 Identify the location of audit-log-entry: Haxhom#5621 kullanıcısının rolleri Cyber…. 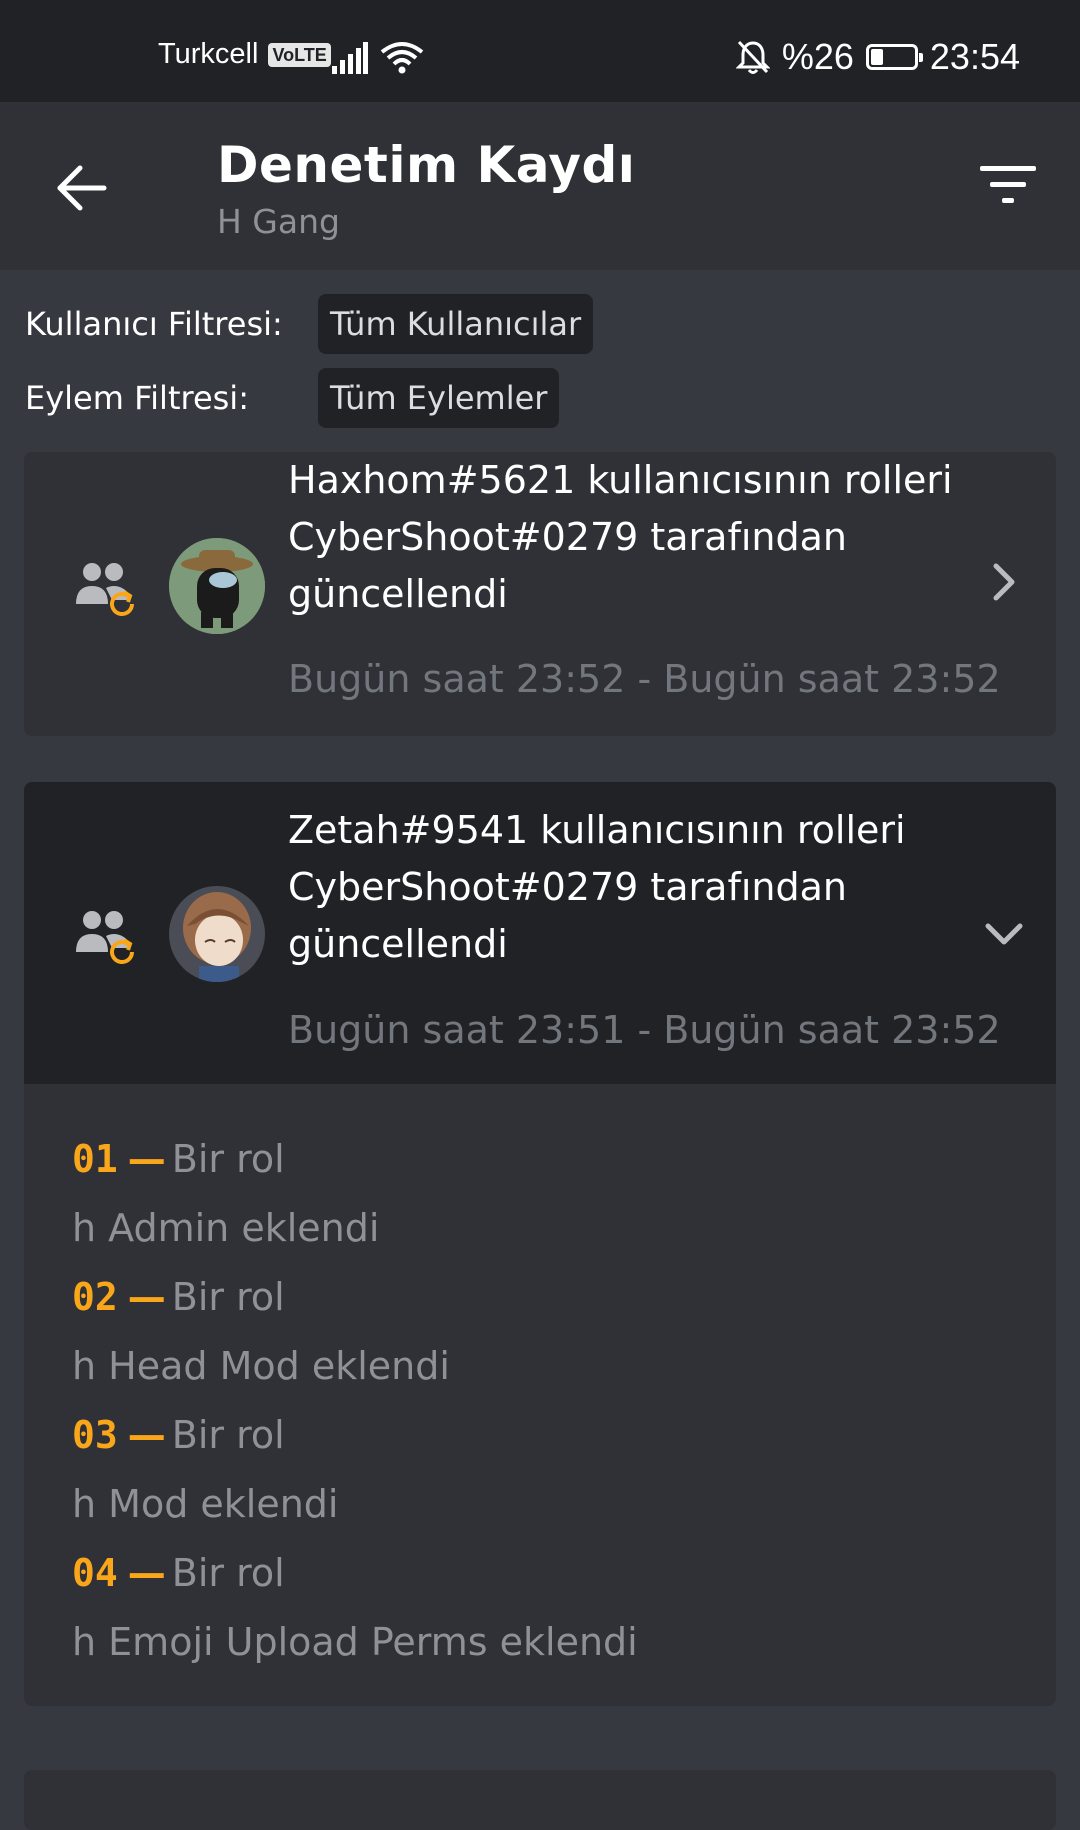
(540, 594).